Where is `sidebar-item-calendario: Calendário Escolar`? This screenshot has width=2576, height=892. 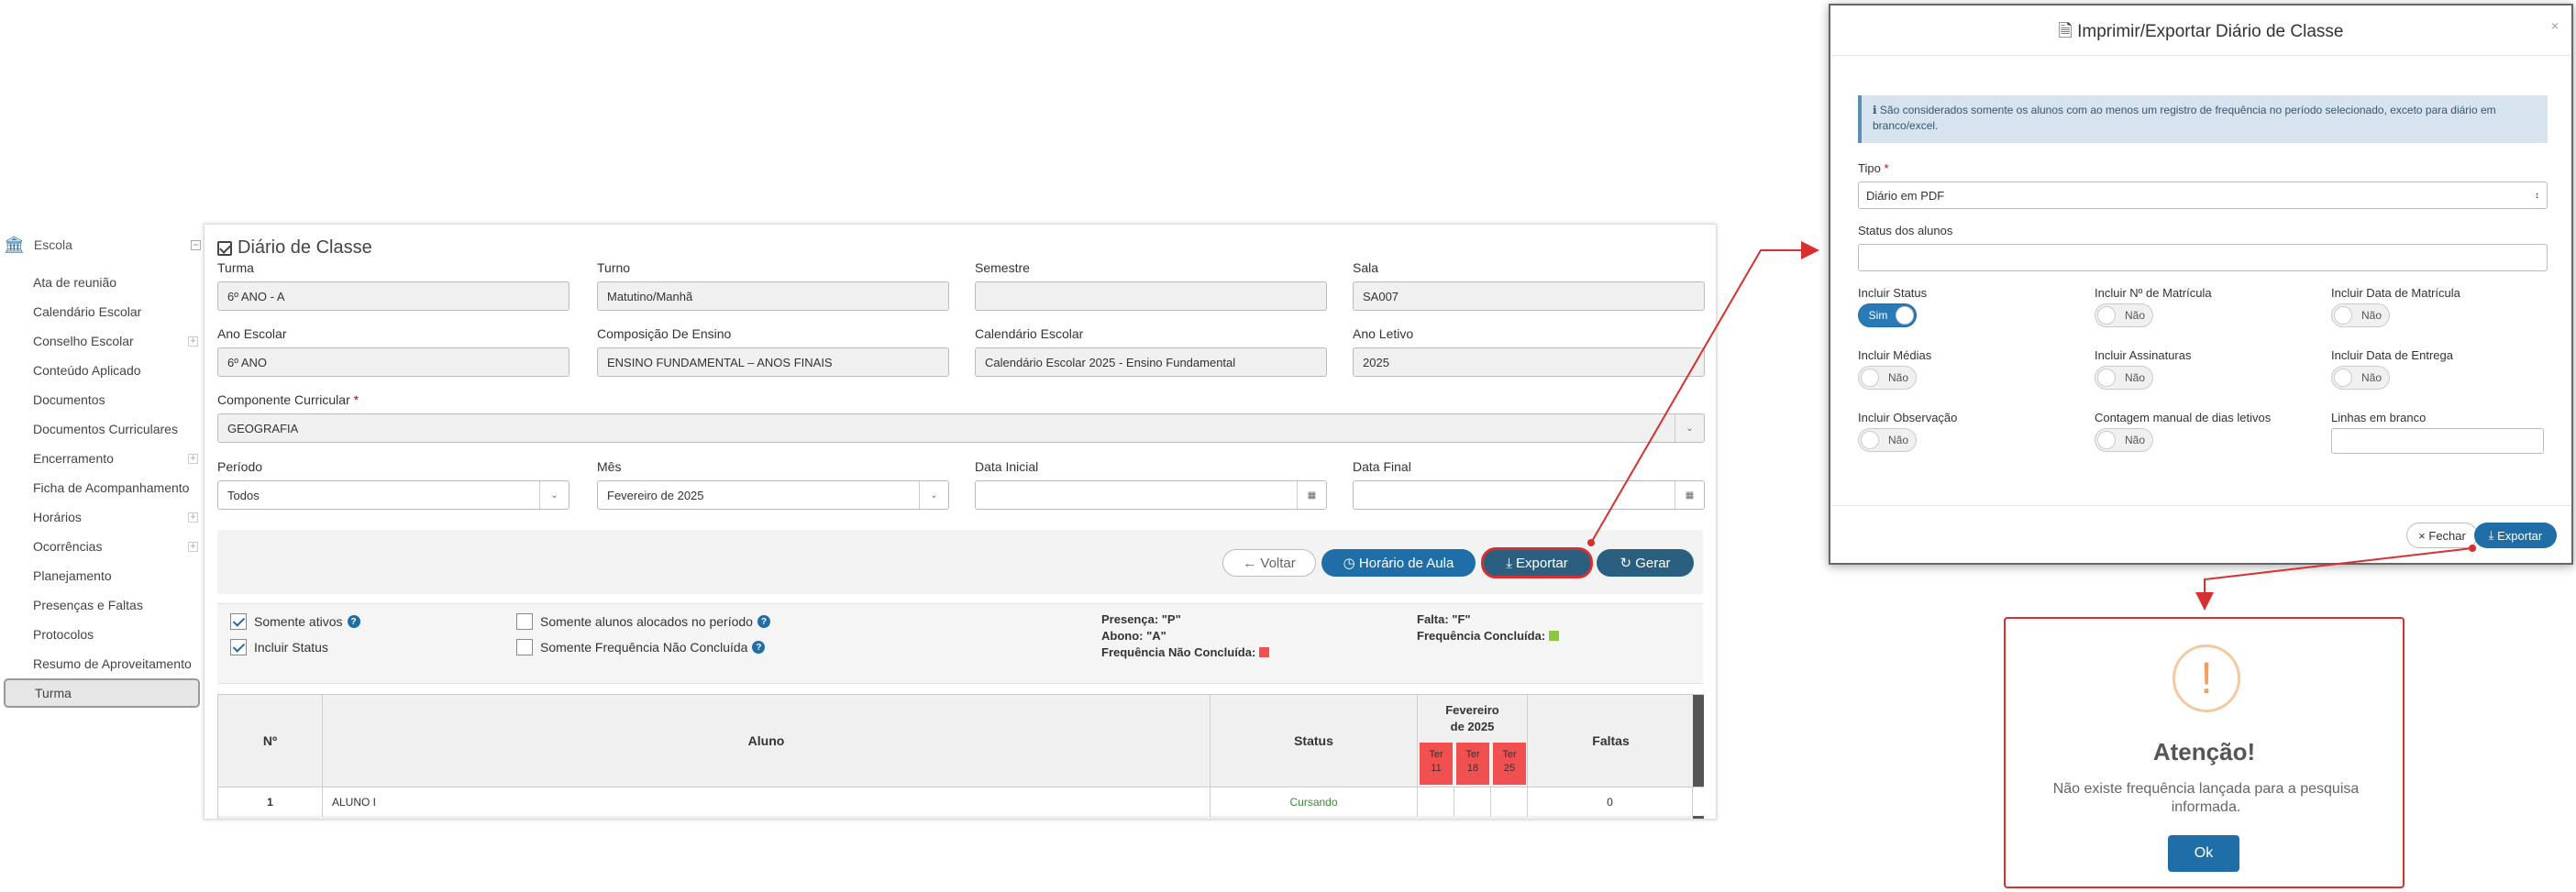
sidebar-item-calendario: Calendário Escolar is located at coordinates (115, 312).